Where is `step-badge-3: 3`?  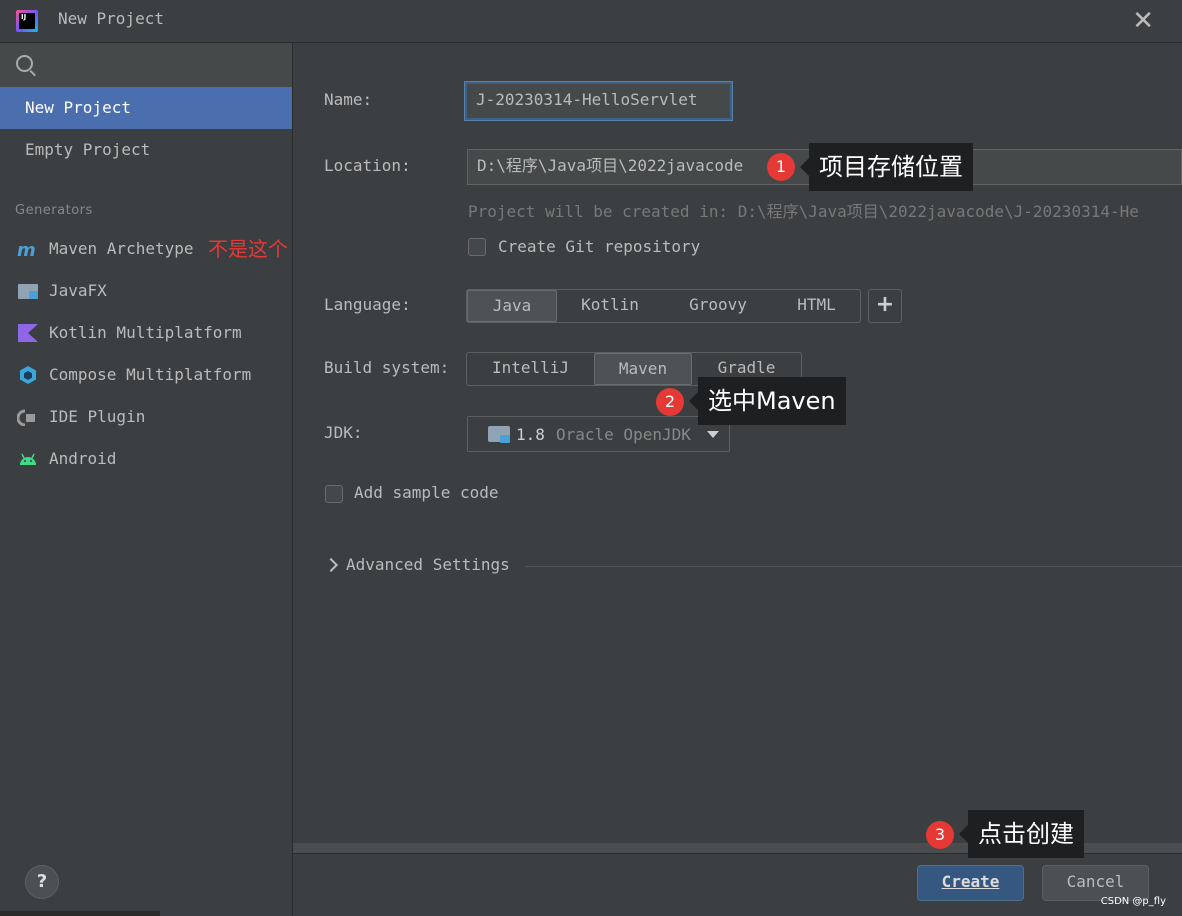
step-badge-3: 3 is located at coordinates (940, 835).